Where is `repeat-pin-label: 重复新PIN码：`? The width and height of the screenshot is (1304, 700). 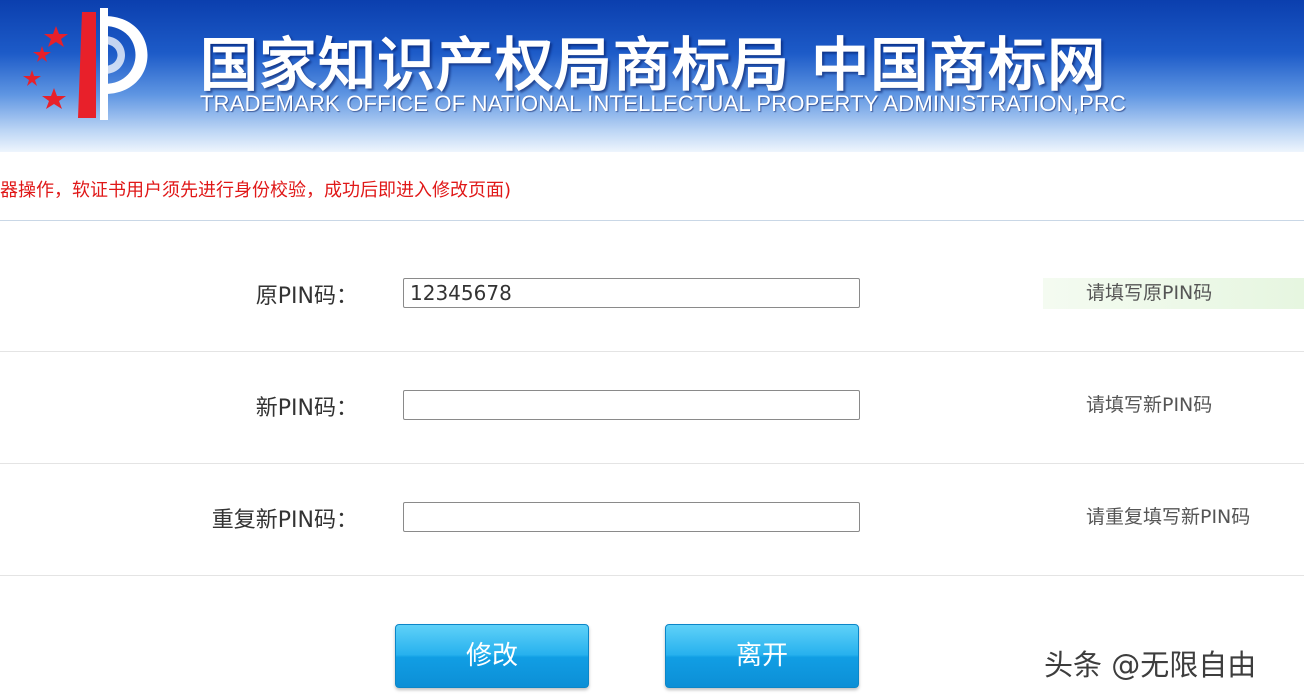
repeat-pin-label: 重复新PIN码： is located at coordinates (284, 520).